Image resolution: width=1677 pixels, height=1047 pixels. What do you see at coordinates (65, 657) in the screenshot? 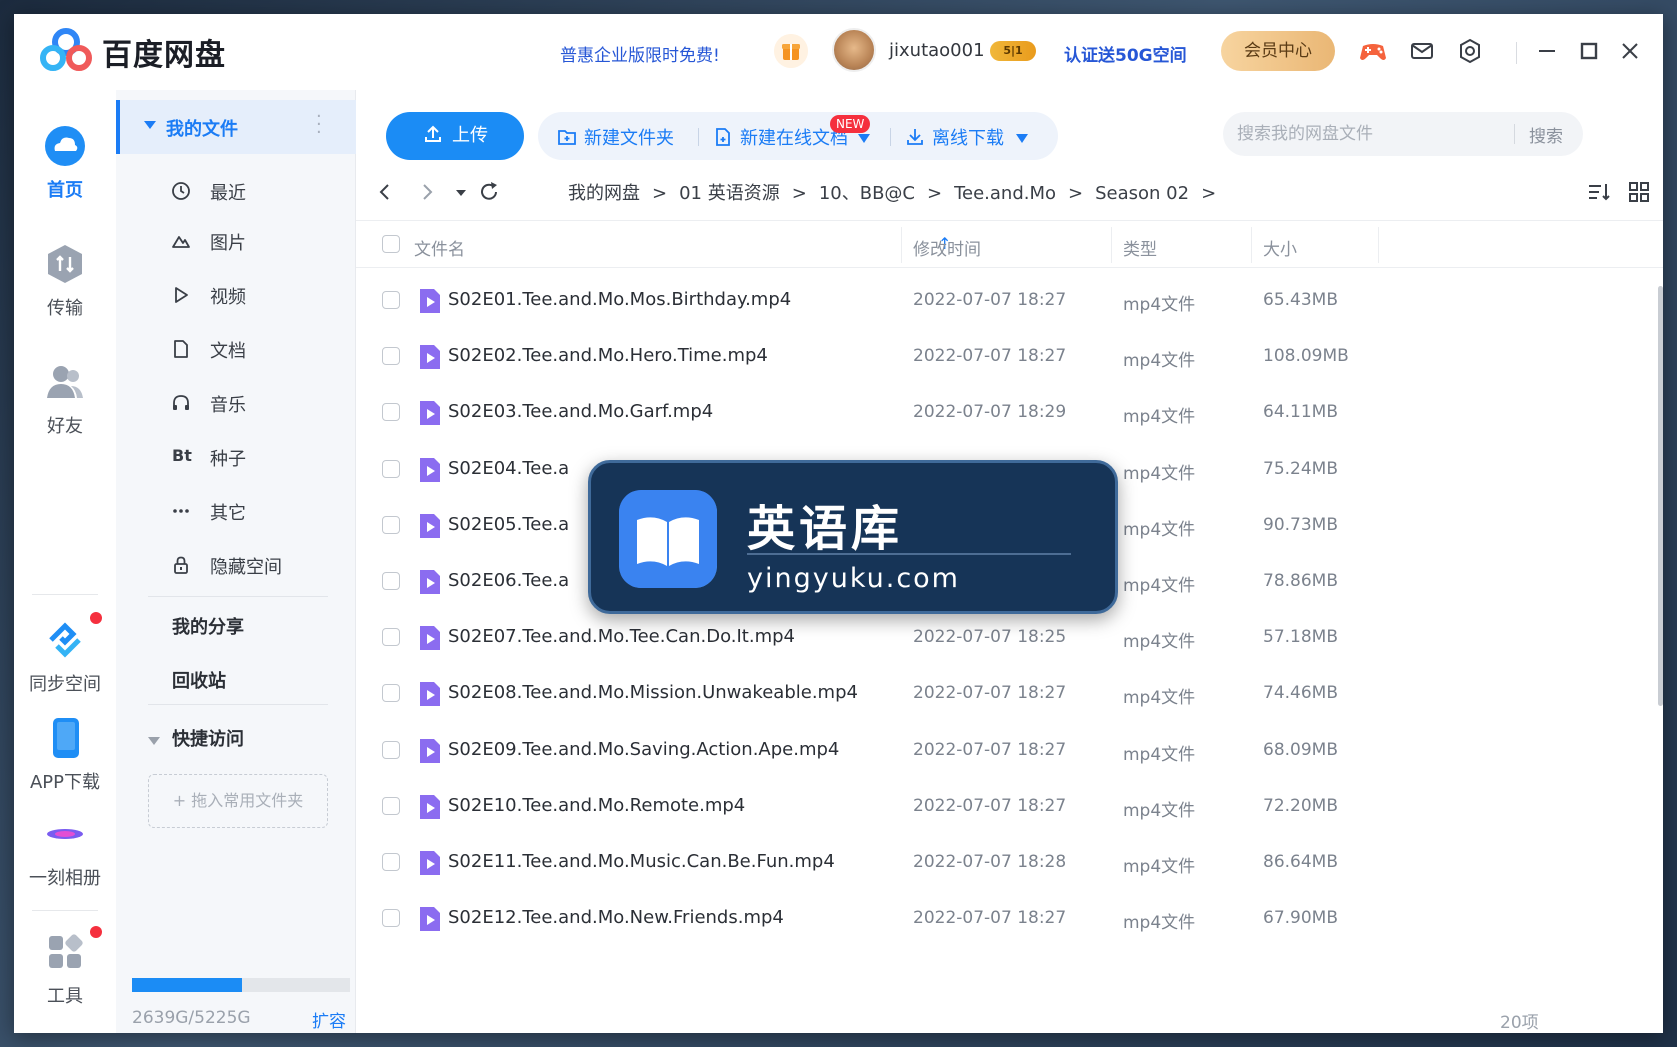
I see `nav-item-sync-space: 同步空间` at bounding box center [65, 657].